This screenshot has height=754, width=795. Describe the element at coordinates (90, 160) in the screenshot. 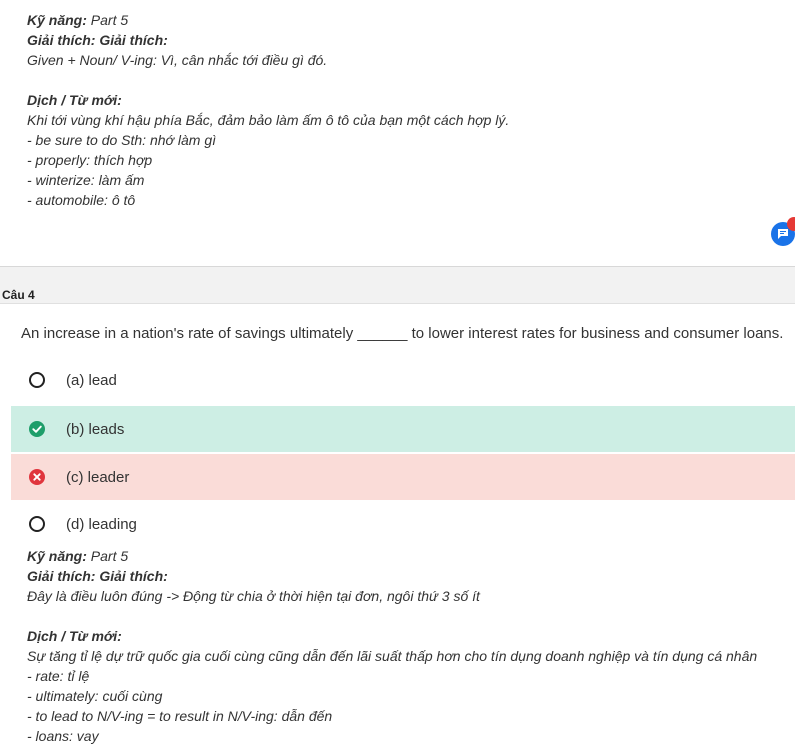

I see `vocab-line: - properly: thích hợp` at that location.